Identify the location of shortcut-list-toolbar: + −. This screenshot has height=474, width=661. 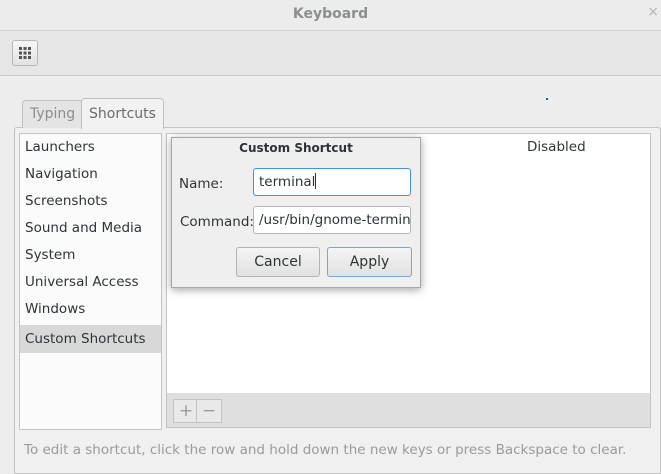
(408, 410).